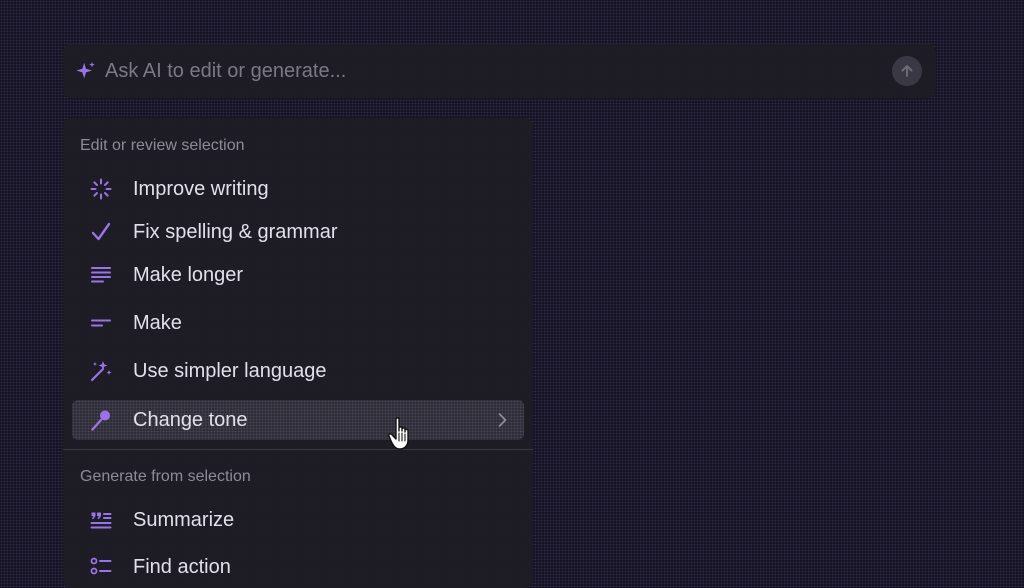  Describe the element at coordinates (85, 70) in the screenshot. I see `sparkle-icon` at that location.